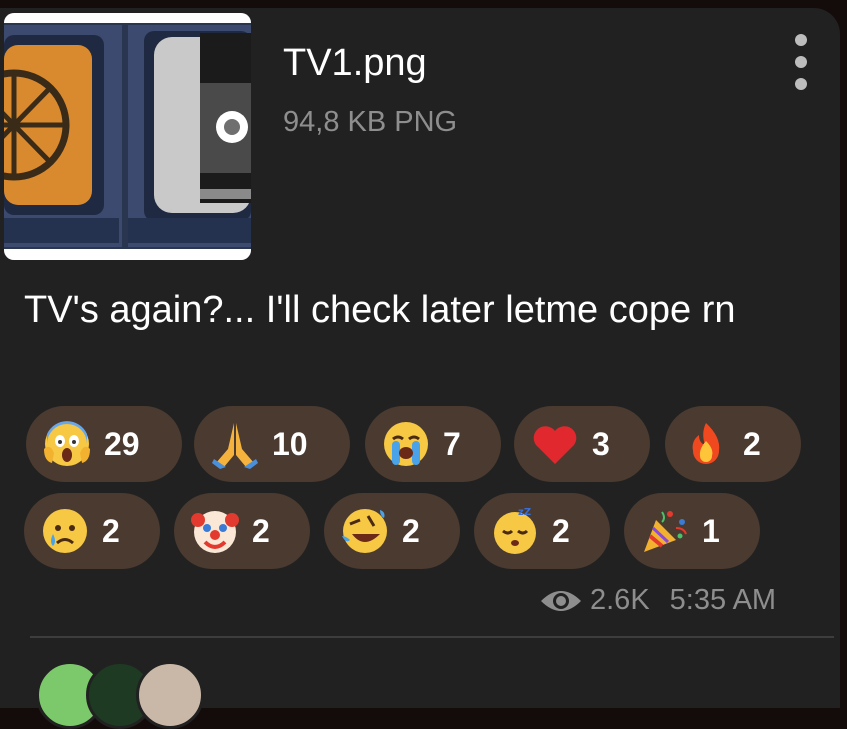  Describe the element at coordinates (121, 695) in the screenshot. I see `commenter-avatars` at that location.